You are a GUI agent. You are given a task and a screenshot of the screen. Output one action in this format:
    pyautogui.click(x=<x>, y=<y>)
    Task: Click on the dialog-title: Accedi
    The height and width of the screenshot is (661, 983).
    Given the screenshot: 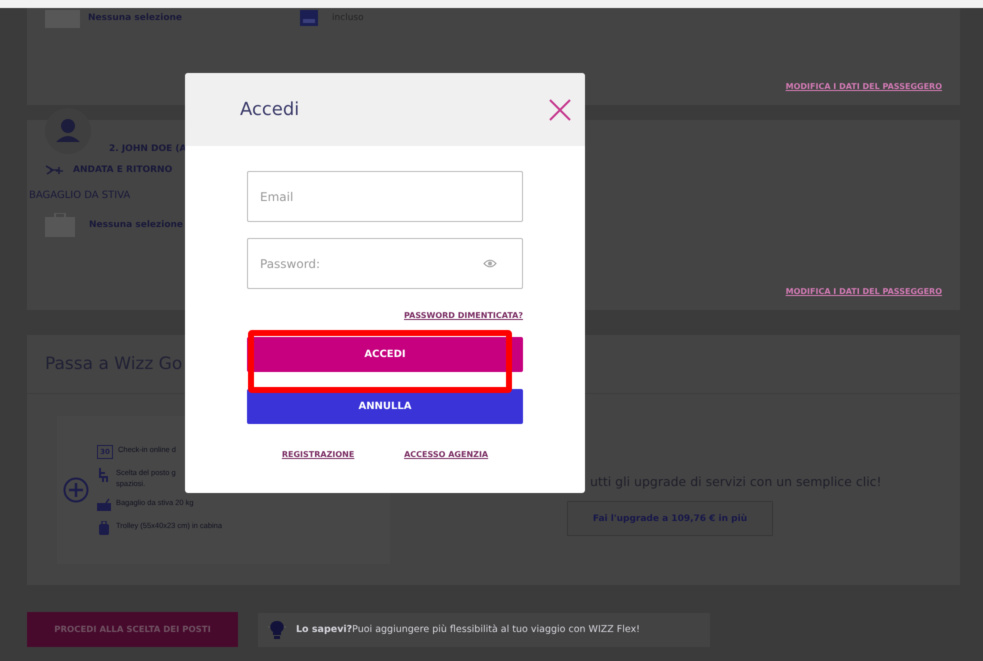 What is the action you would take?
    pyautogui.click(x=270, y=109)
    